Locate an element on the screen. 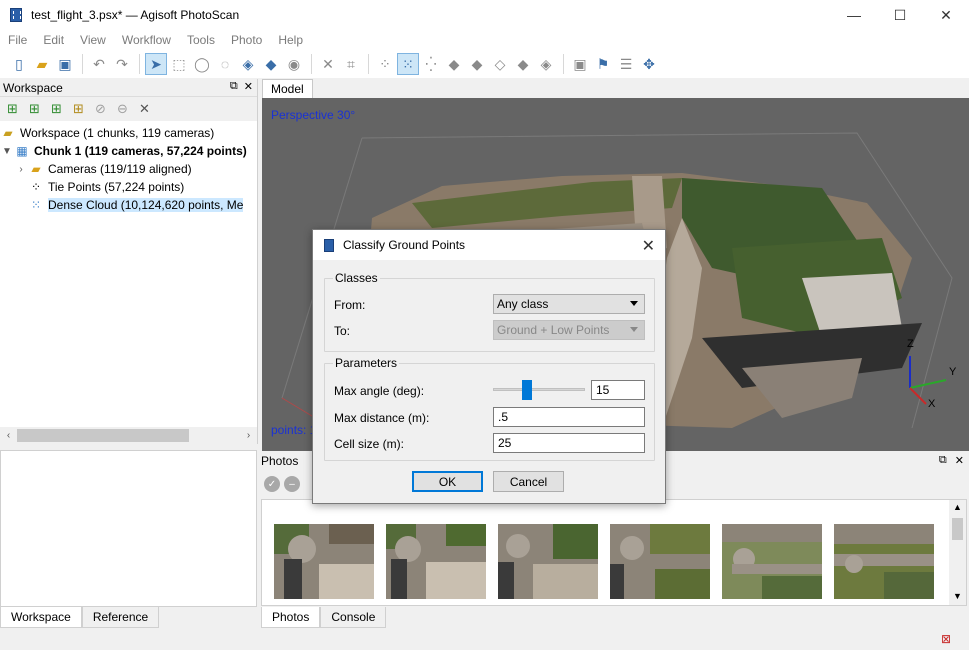 This screenshot has height=650, width=969. tie-points-icon: ⁘ is located at coordinates (36, 187).